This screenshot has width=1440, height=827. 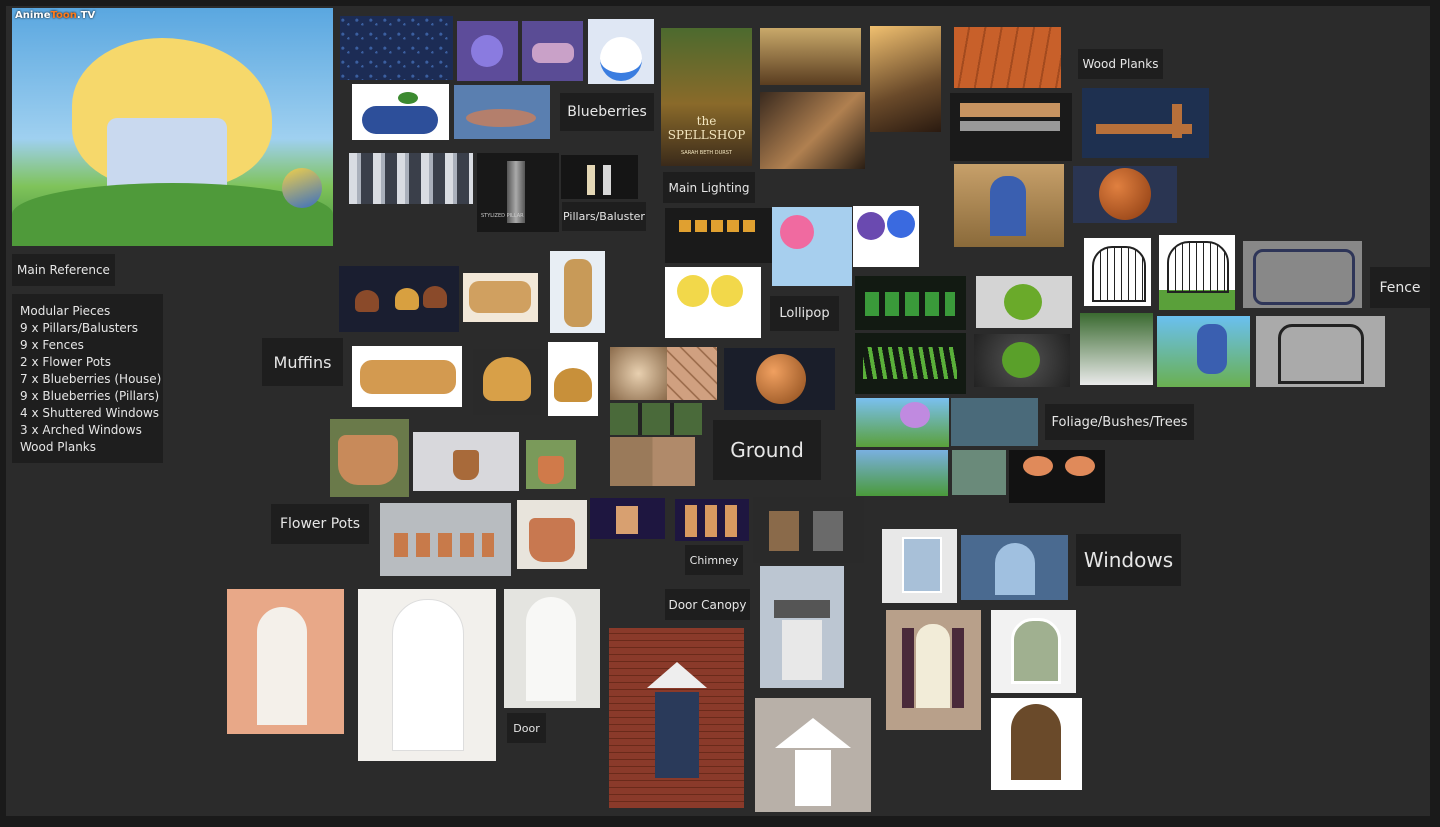 What do you see at coordinates (407, 376) in the screenshot?
I see `muffins-row` at bounding box center [407, 376].